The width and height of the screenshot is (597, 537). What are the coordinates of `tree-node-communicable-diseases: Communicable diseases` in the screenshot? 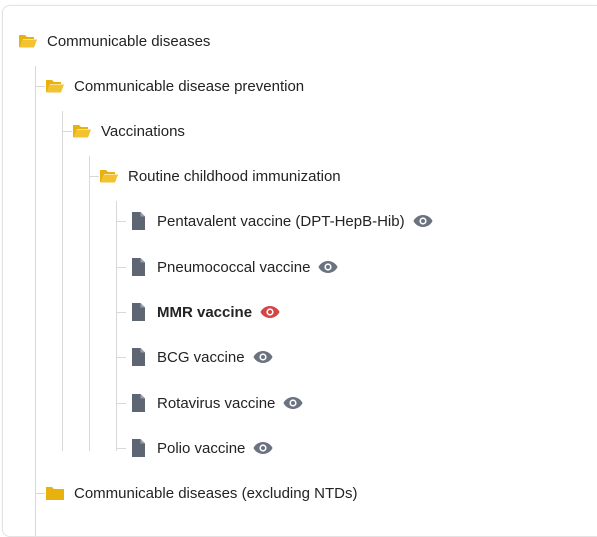 It's located at (300, 41).